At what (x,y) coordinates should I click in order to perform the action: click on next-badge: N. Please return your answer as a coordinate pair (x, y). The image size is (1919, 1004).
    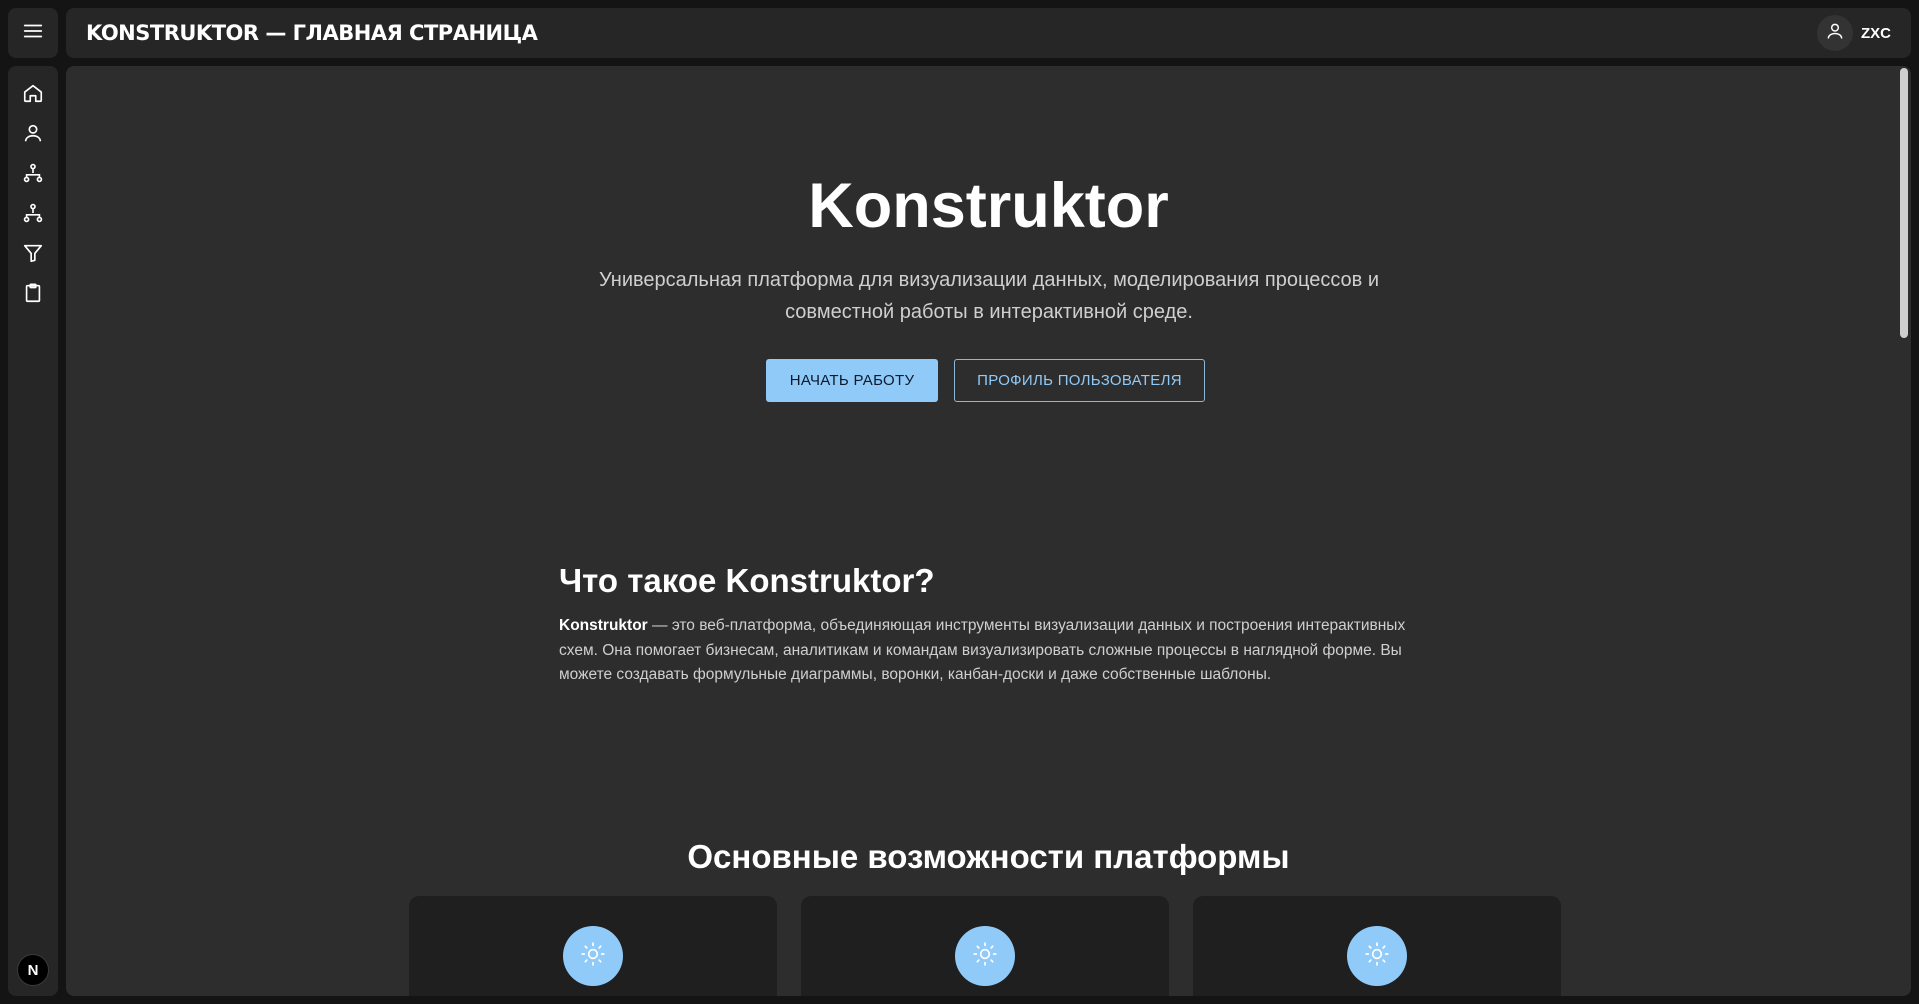
    Looking at the image, I should click on (33, 970).